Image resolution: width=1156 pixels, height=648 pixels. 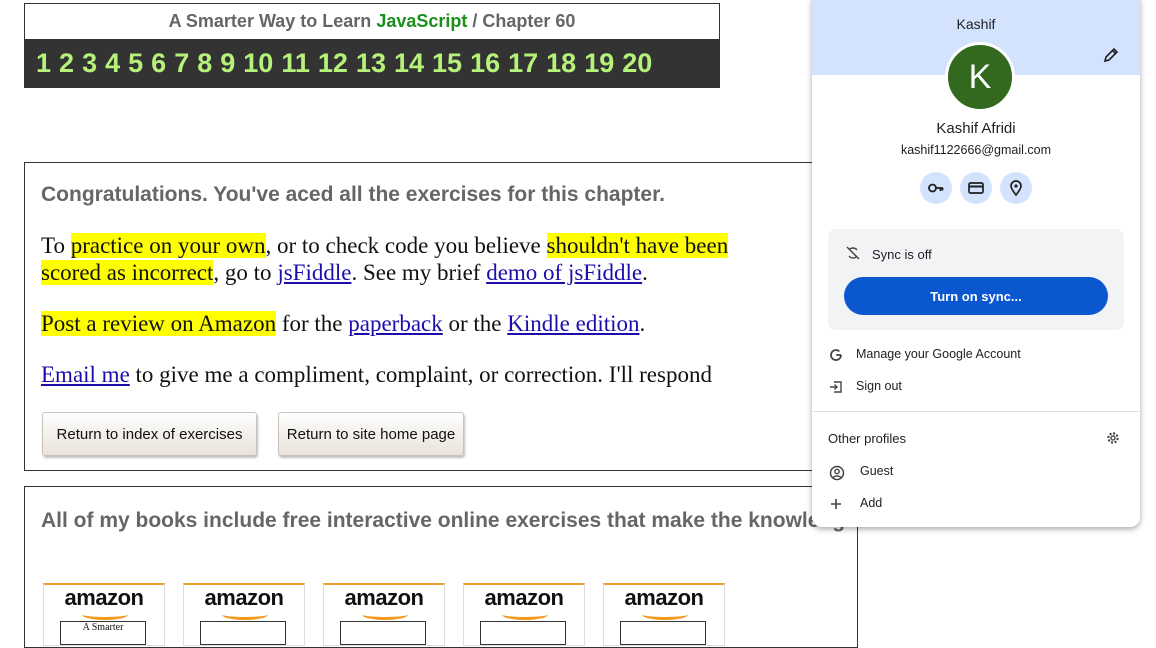 I want to click on chapter-link-13: 13, so click(x=371, y=63).